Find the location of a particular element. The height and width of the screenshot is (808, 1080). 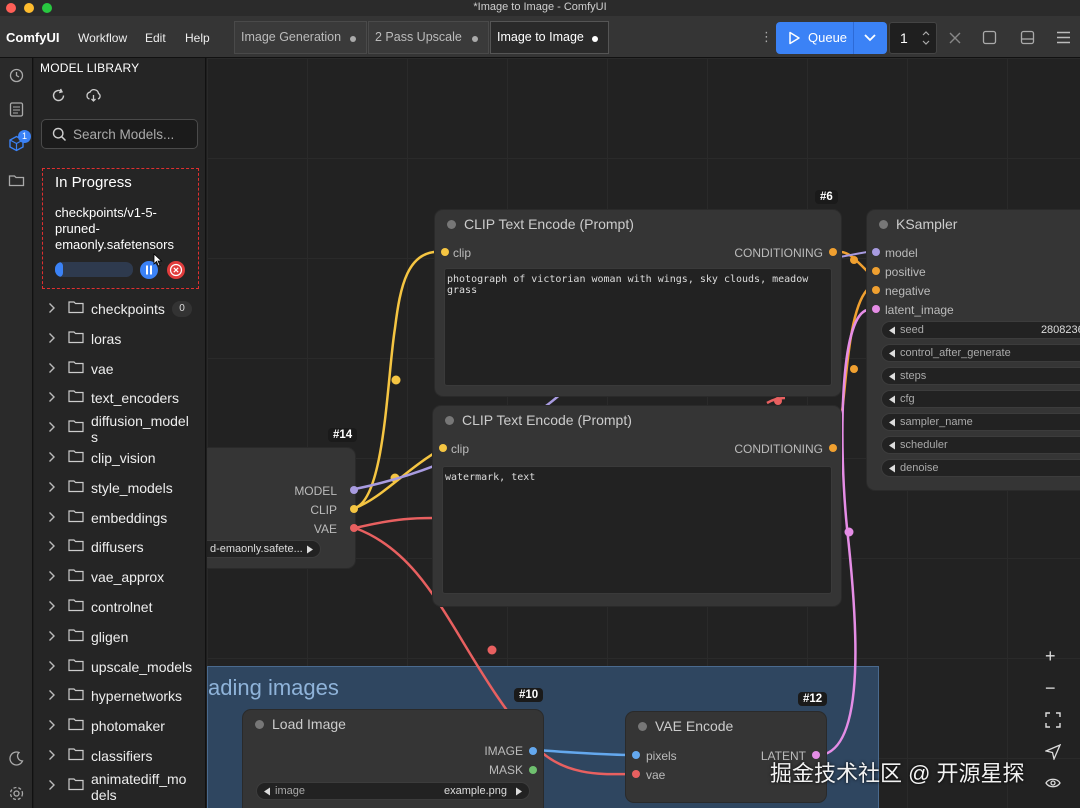

fit-view-icon is located at coordinates (1053, 720).